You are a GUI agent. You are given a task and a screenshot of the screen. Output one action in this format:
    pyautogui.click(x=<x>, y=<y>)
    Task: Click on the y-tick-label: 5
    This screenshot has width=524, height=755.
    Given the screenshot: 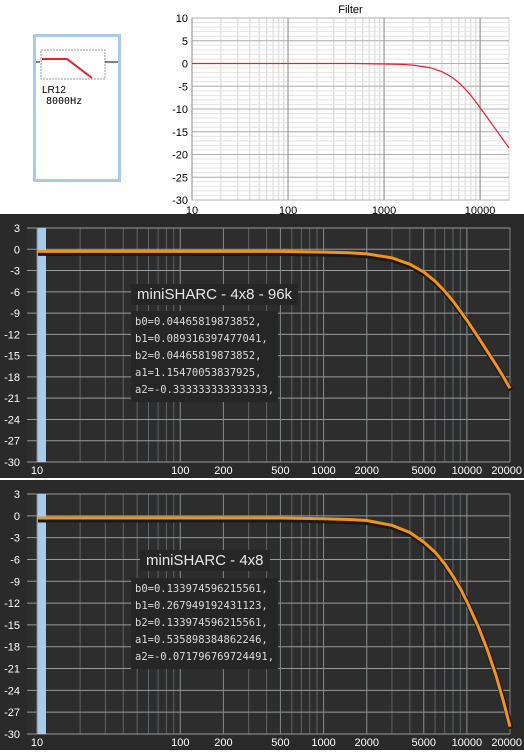 What is the action you would take?
    pyautogui.click(x=185, y=42)
    